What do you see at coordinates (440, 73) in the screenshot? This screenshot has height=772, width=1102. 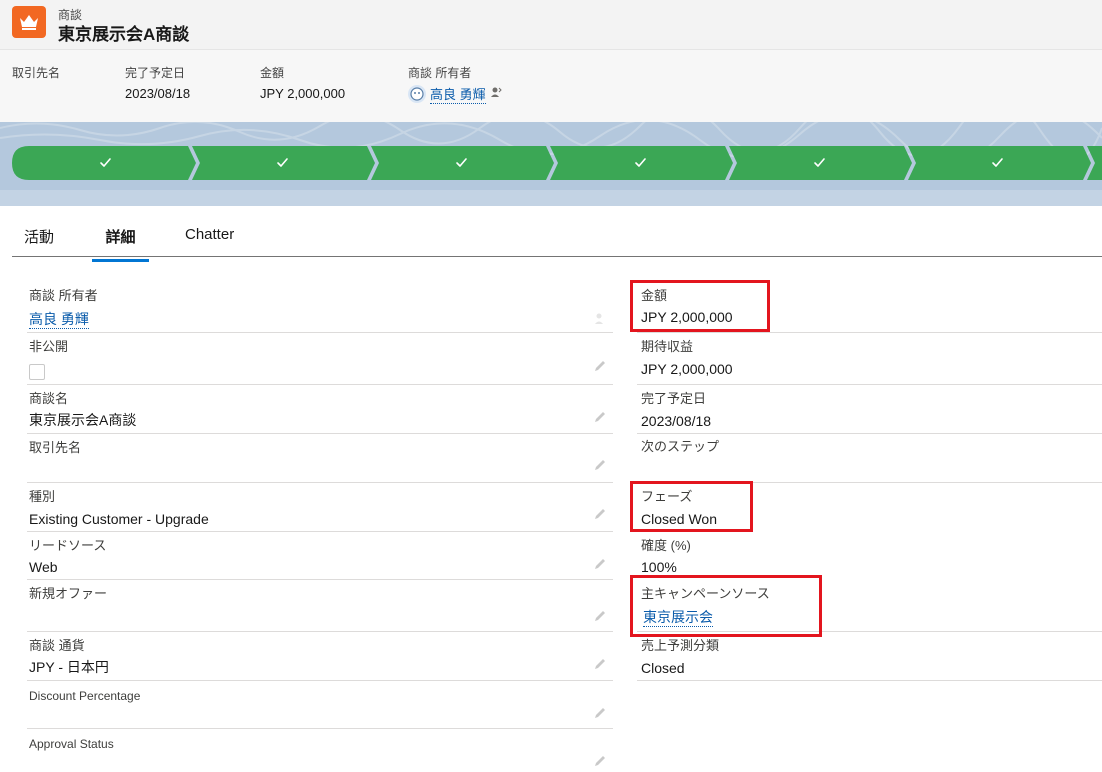 I see `highlight-label: 商談 所有者` at bounding box center [440, 73].